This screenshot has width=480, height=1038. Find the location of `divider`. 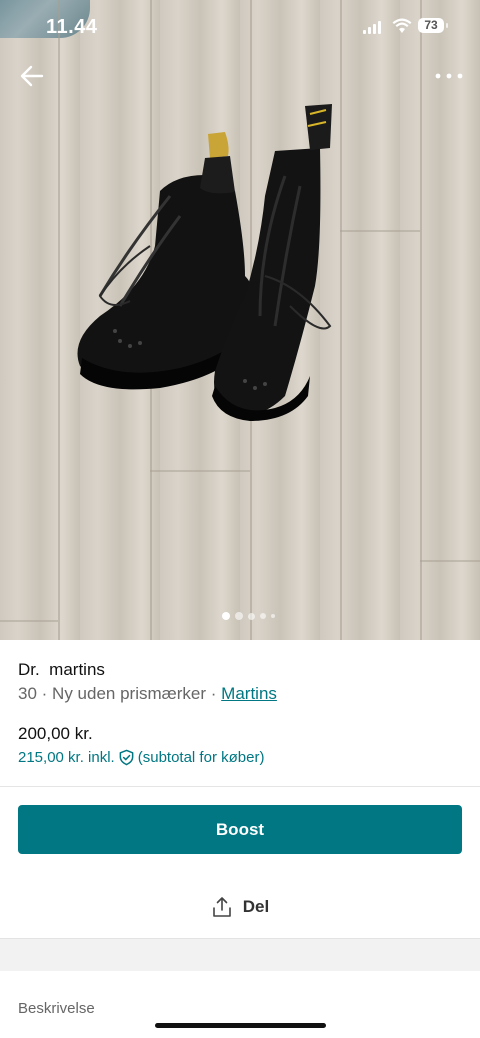

divider is located at coordinates (240, 786).